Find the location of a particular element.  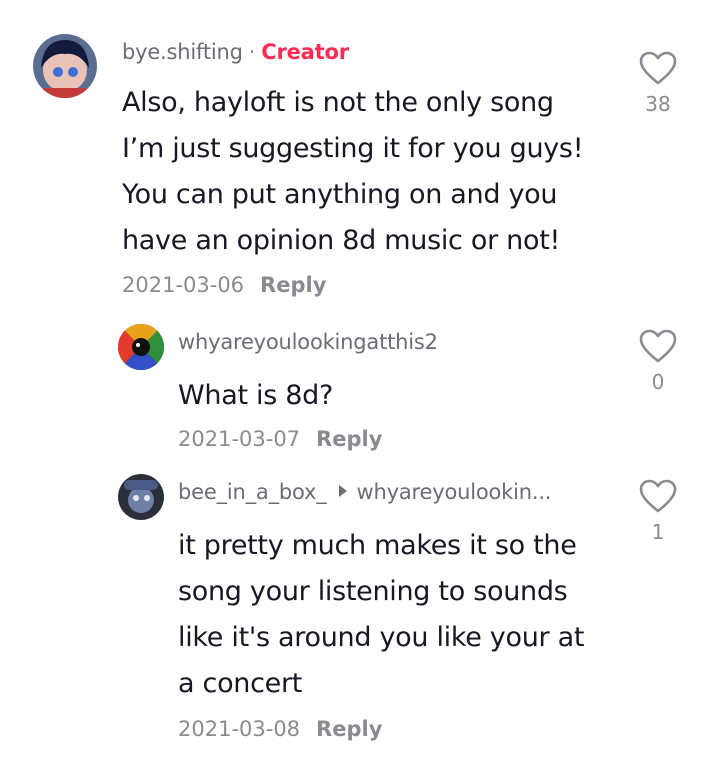

play-triangle-icon is located at coordinates (342, 491).